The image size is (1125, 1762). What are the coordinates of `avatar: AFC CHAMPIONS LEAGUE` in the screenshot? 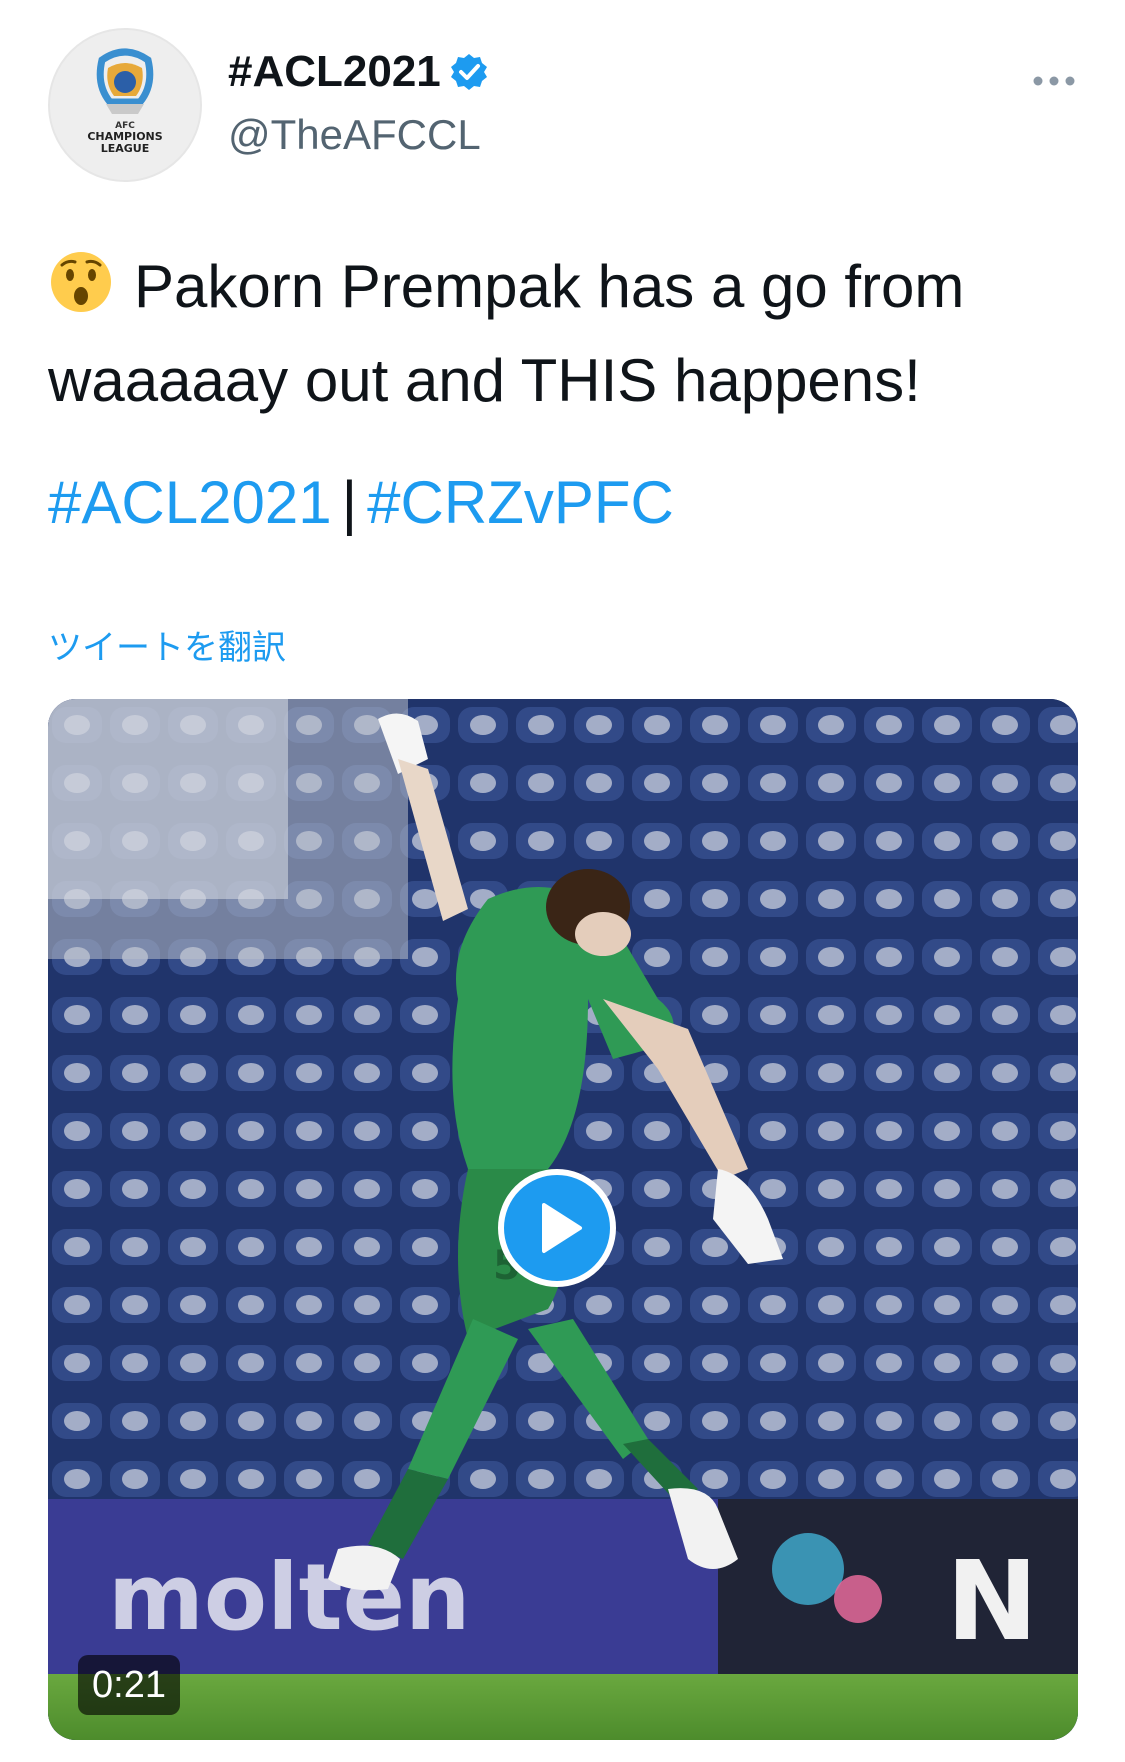 It's located at (125, 105).